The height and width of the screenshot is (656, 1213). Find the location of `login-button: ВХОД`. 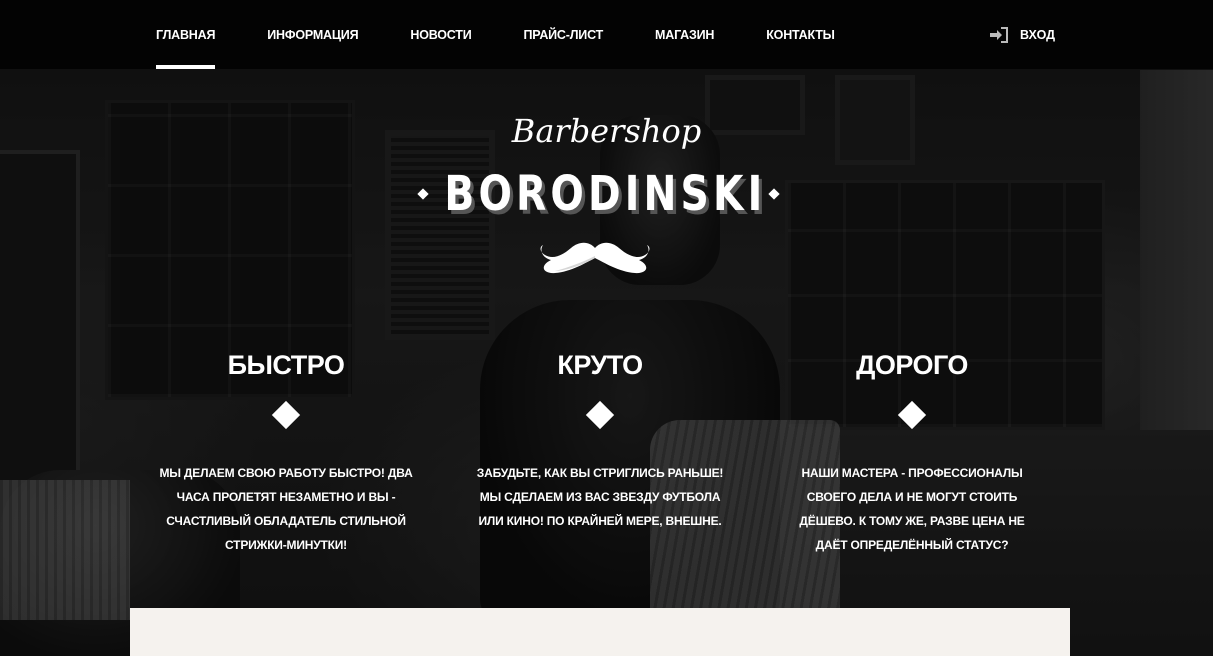

login-button: ВХОД is located at coordinates (1022, 34).